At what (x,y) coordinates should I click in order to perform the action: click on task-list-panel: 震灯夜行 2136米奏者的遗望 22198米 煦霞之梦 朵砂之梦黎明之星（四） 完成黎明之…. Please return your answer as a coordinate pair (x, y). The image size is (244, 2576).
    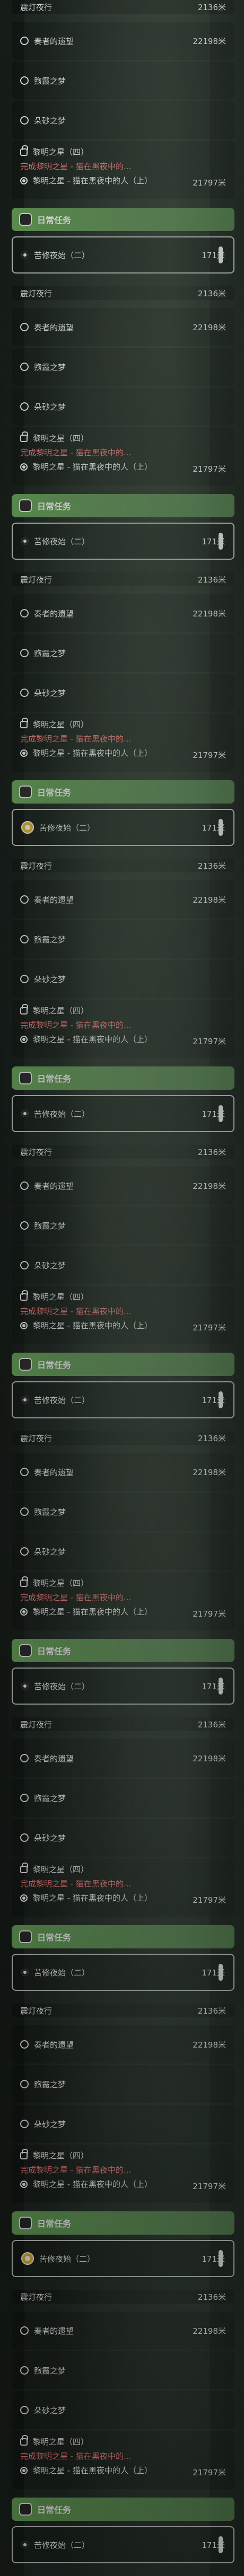
    Looking at the image, I should click on (122, 143).